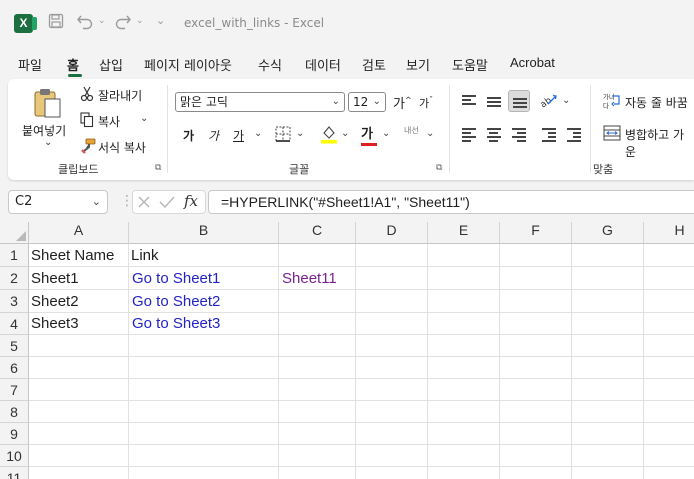 Image resolution: width=694 pixels, height=479 pixels. I want to click on cell-a3: Sheet2, so click(79, 301).